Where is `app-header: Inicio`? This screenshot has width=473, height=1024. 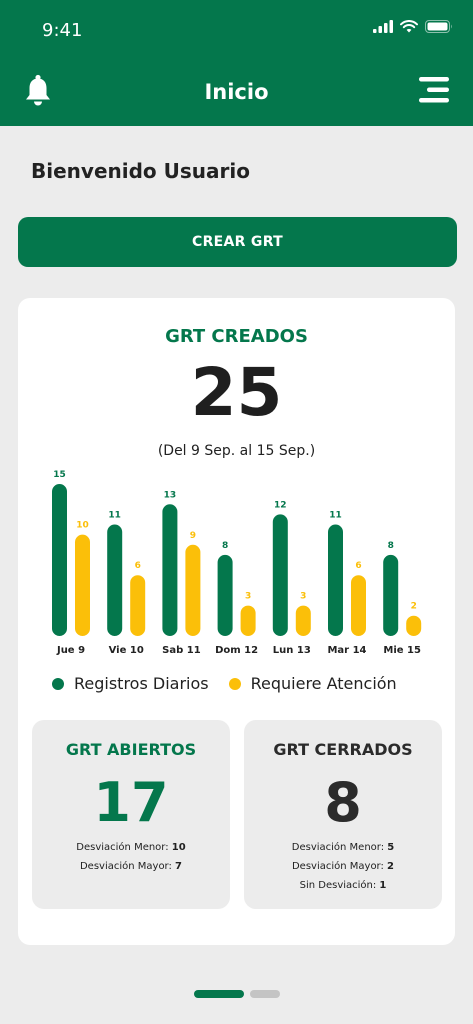 app-header: Inicio is located at coordinates (236, 92).